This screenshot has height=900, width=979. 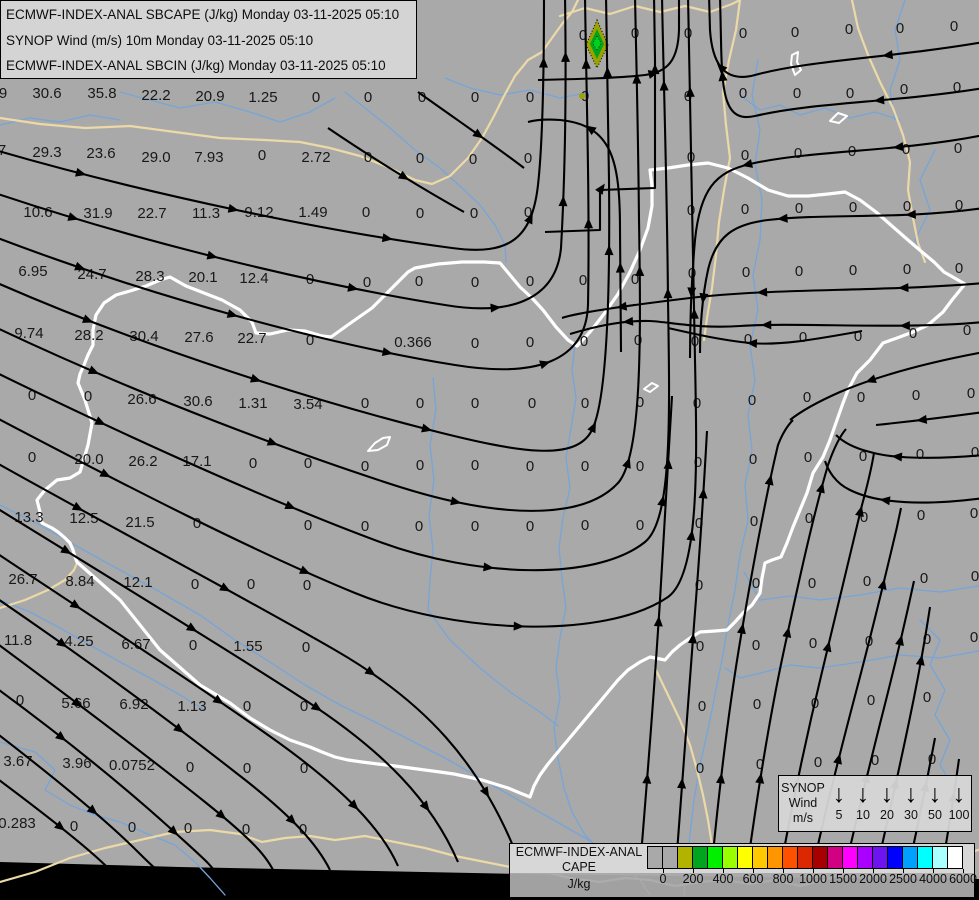 What do you see at coordinates (141, 399) in the screenshot?
I see `station-value: 26.6` at bounding box center [141, 399].